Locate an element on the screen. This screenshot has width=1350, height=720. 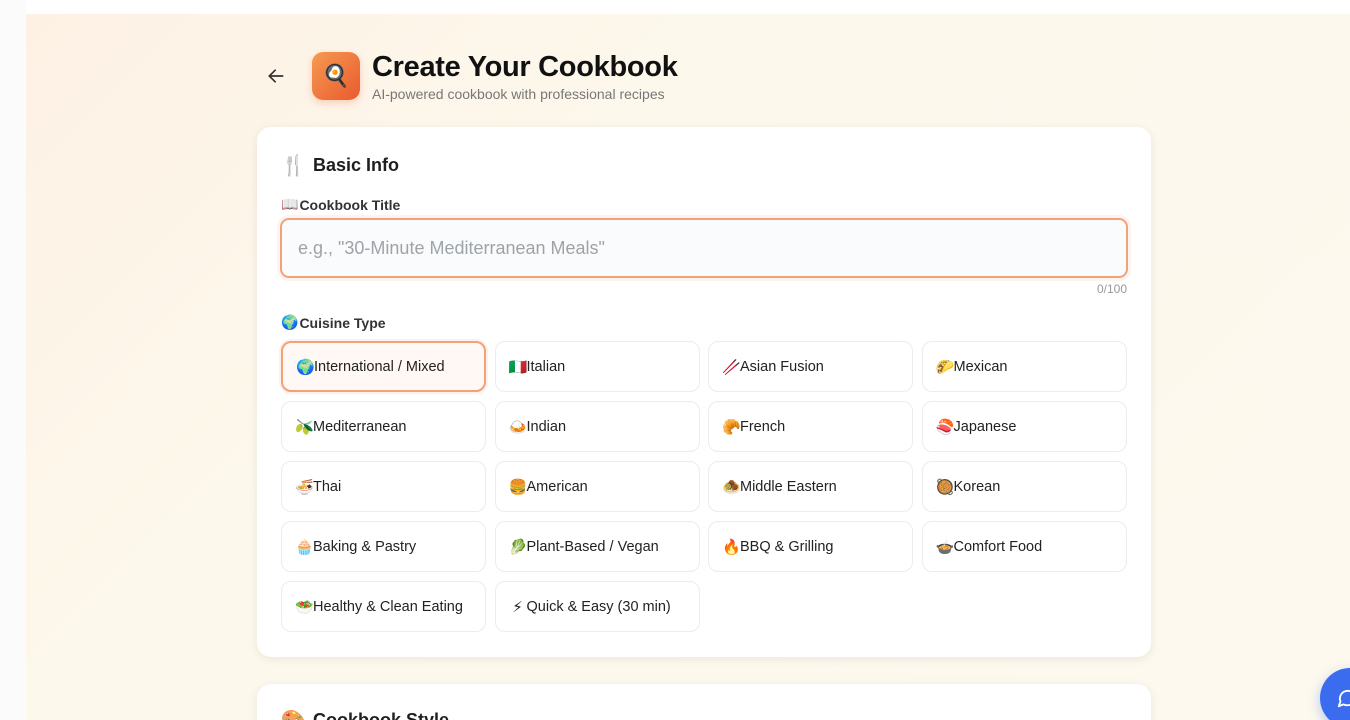
fork-knife-icon: 🍴 is located at coordinates (293, 166).